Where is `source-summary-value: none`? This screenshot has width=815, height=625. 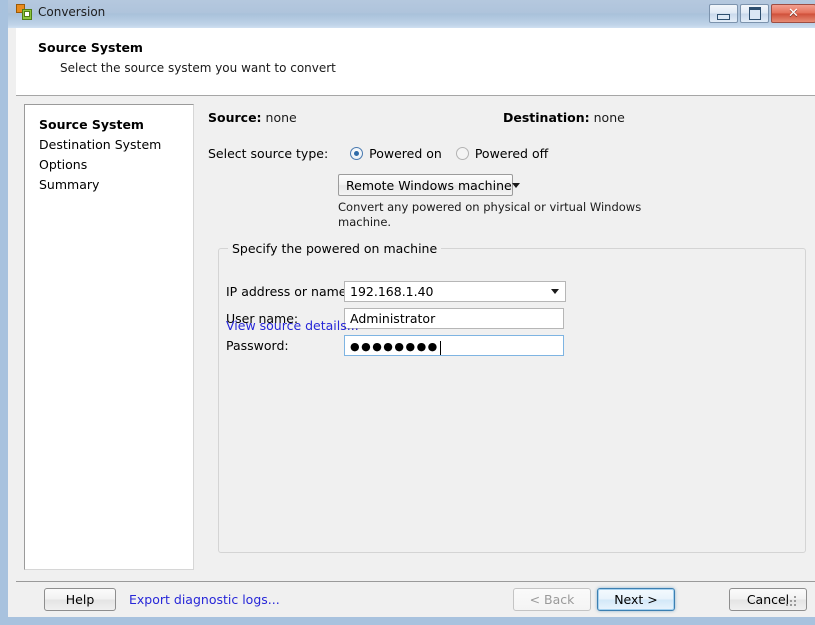 source-summary-value: none is located at coordinates (281, 117).